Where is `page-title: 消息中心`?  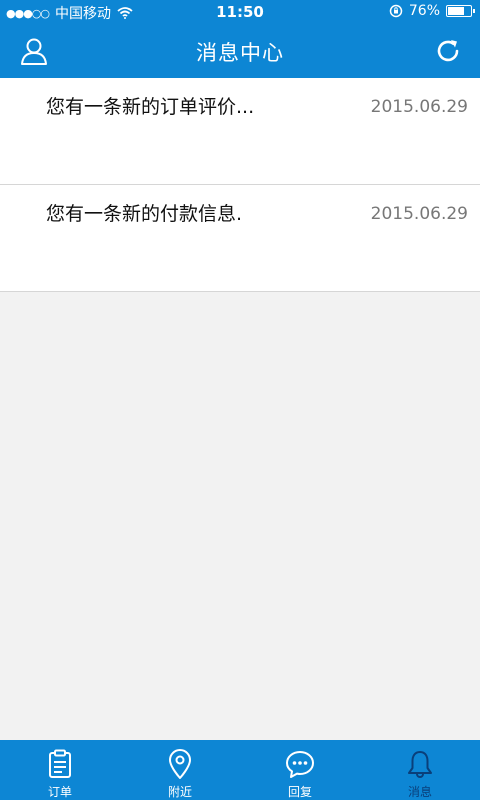
page-title: 消息中心 is located at coordinates (240, 53).